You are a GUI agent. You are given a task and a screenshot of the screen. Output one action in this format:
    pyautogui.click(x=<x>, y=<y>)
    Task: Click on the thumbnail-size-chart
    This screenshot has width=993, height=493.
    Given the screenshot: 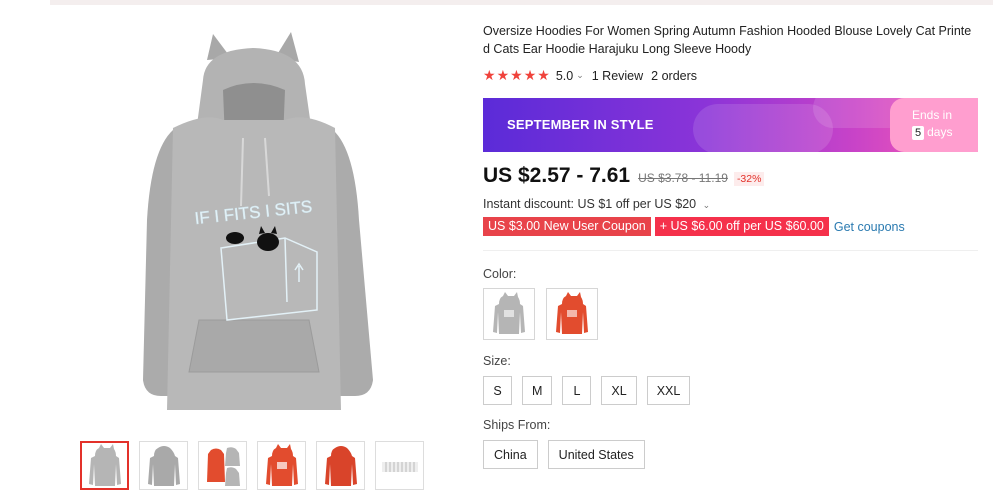 What is the action you would take?
    pyautogui.click(x=399, y=465)
    